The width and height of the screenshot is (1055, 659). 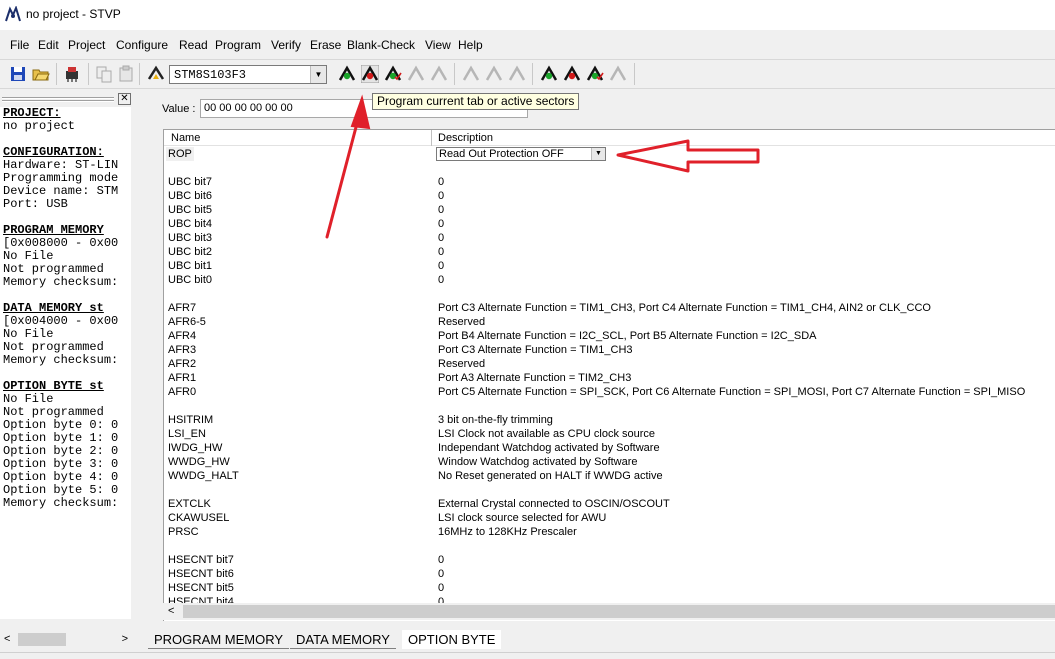 I want to click on table-row: HSECNT bit6 0, so click(x=609, y=574).